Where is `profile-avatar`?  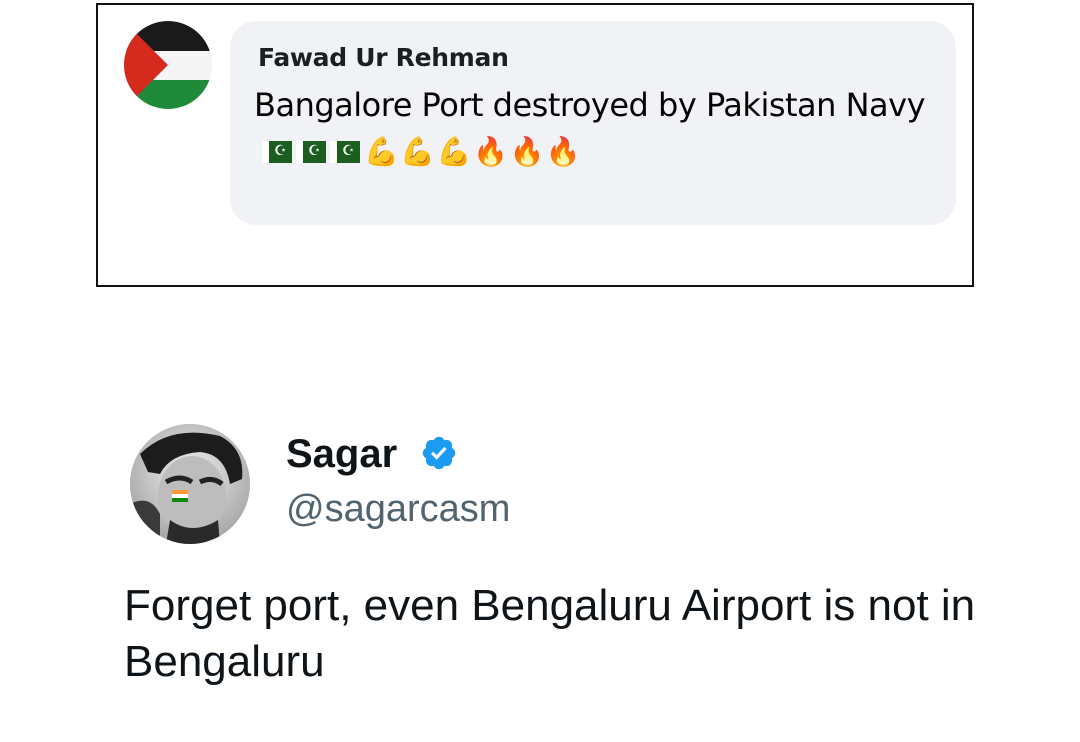 profile-avatar is located at coordinates (190, 484).